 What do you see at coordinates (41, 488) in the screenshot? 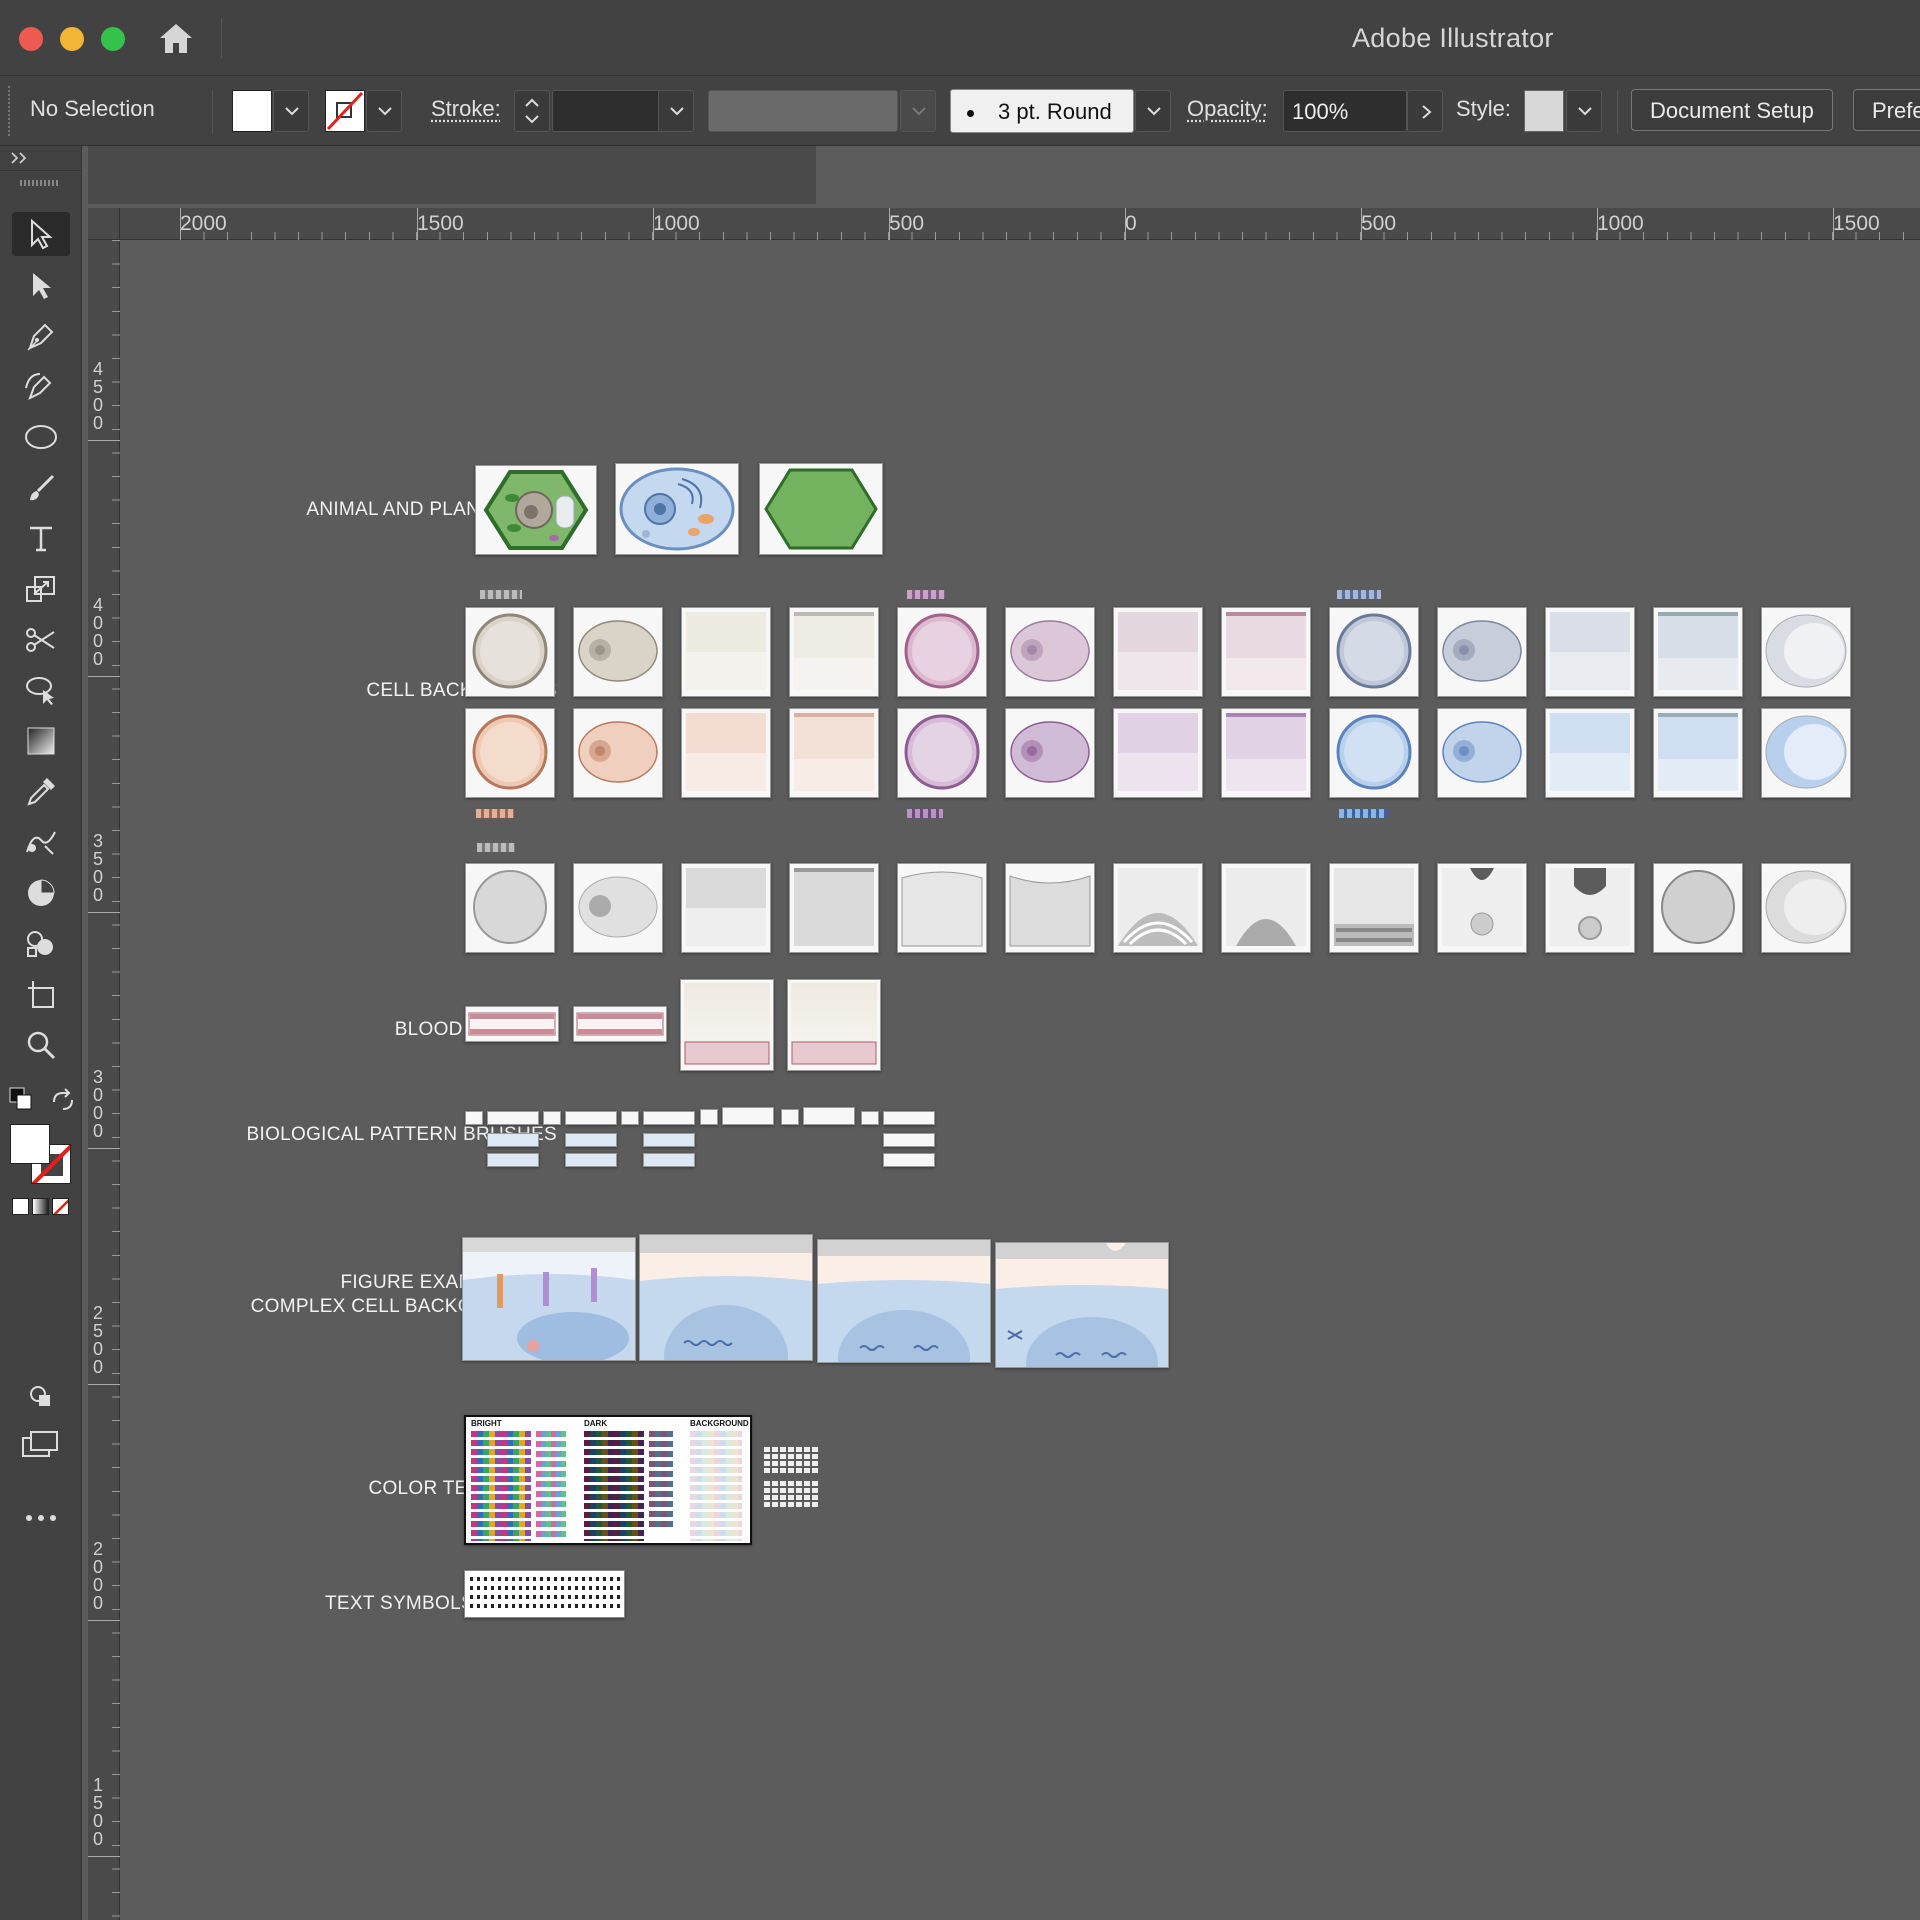
I see `paintbrush-tool-icon` at bounding box center [41, 488].